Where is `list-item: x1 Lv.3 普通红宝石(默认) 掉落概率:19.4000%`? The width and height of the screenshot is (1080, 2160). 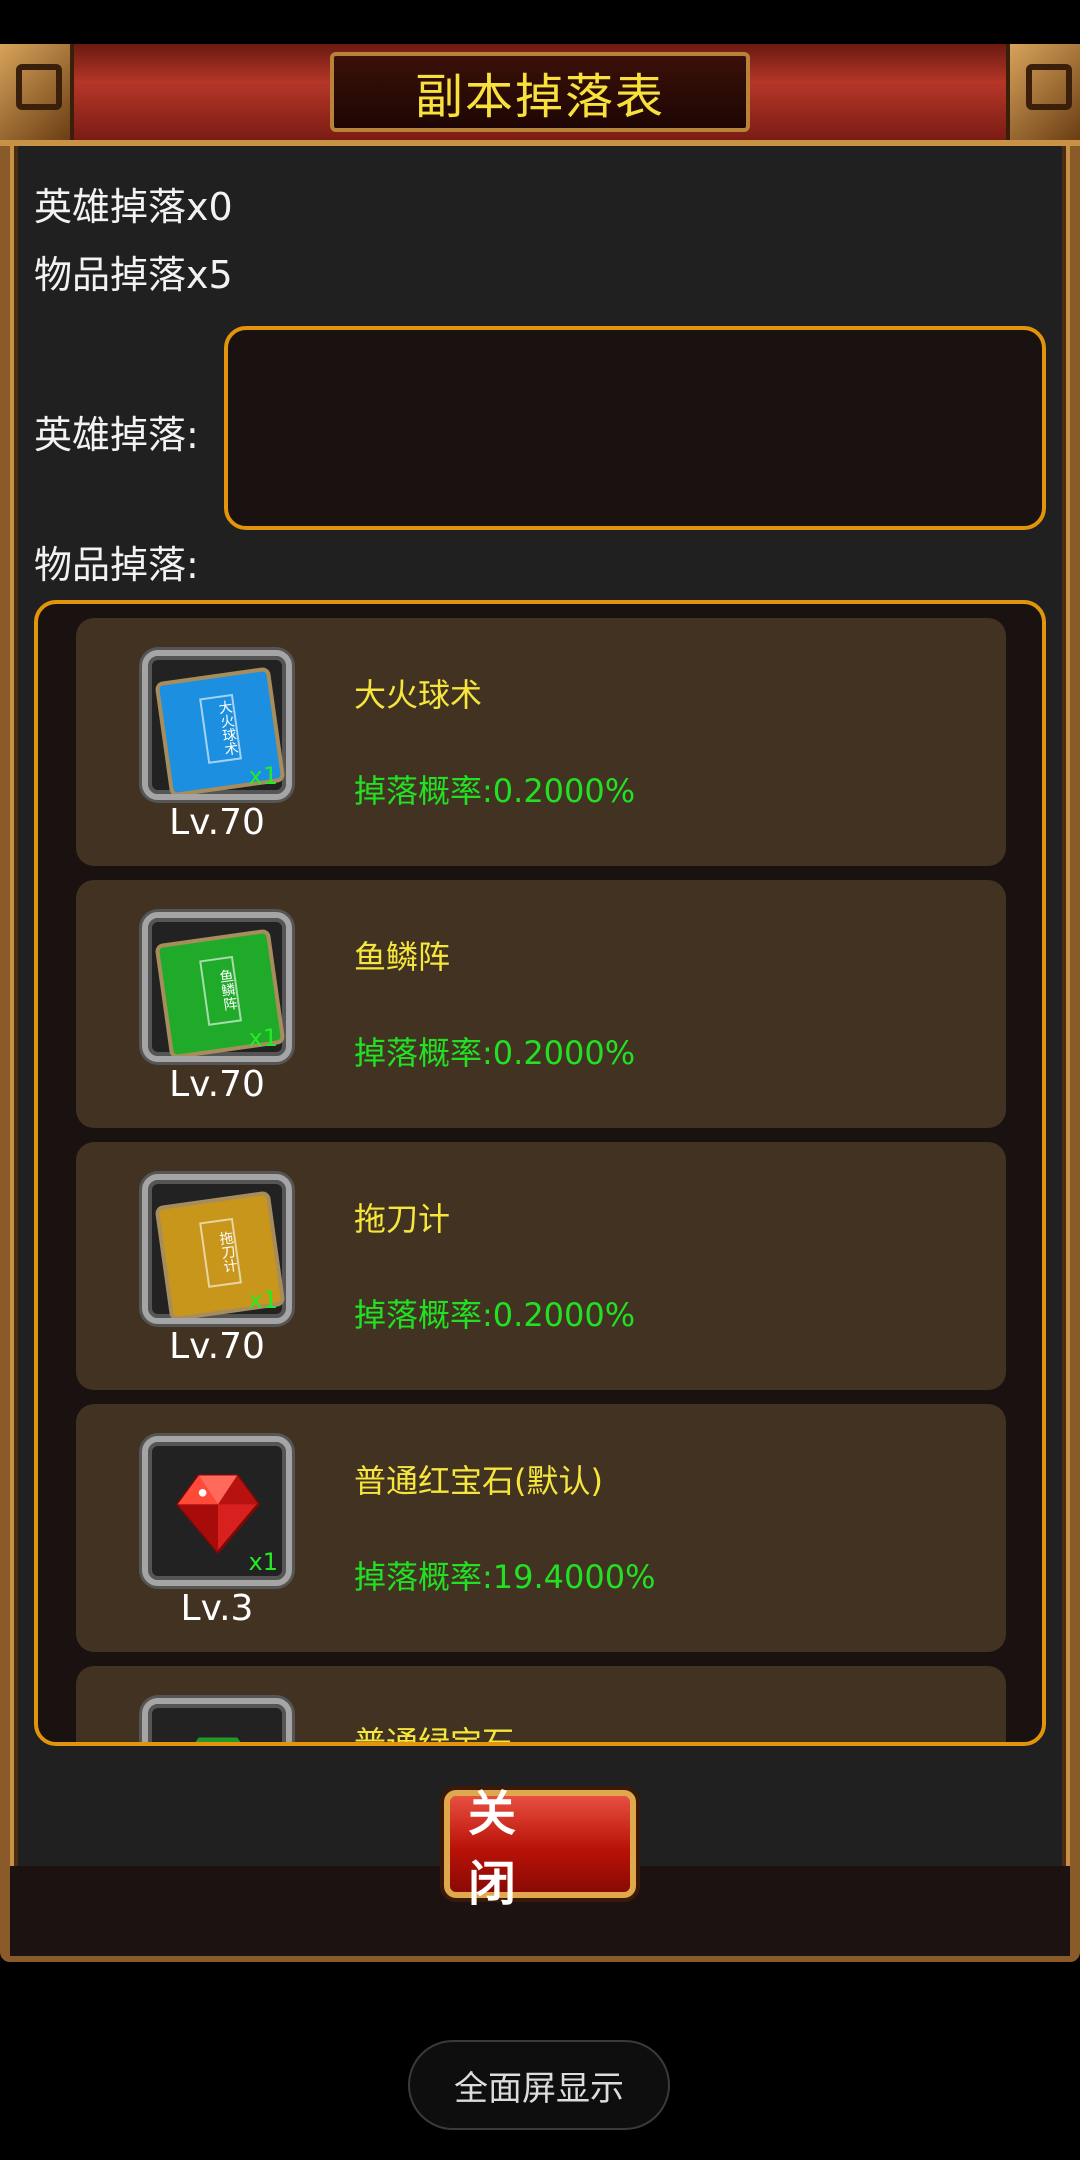
list-item: x1 Lv.3 普通红宝石(默认) 掉落概率:19.4000% is located at coordinates (541, 1528).